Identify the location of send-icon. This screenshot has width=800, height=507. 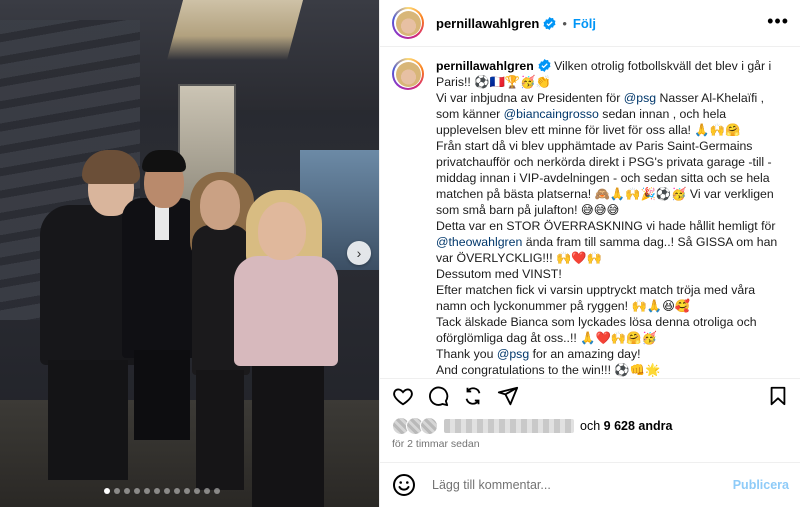
(508, 396).